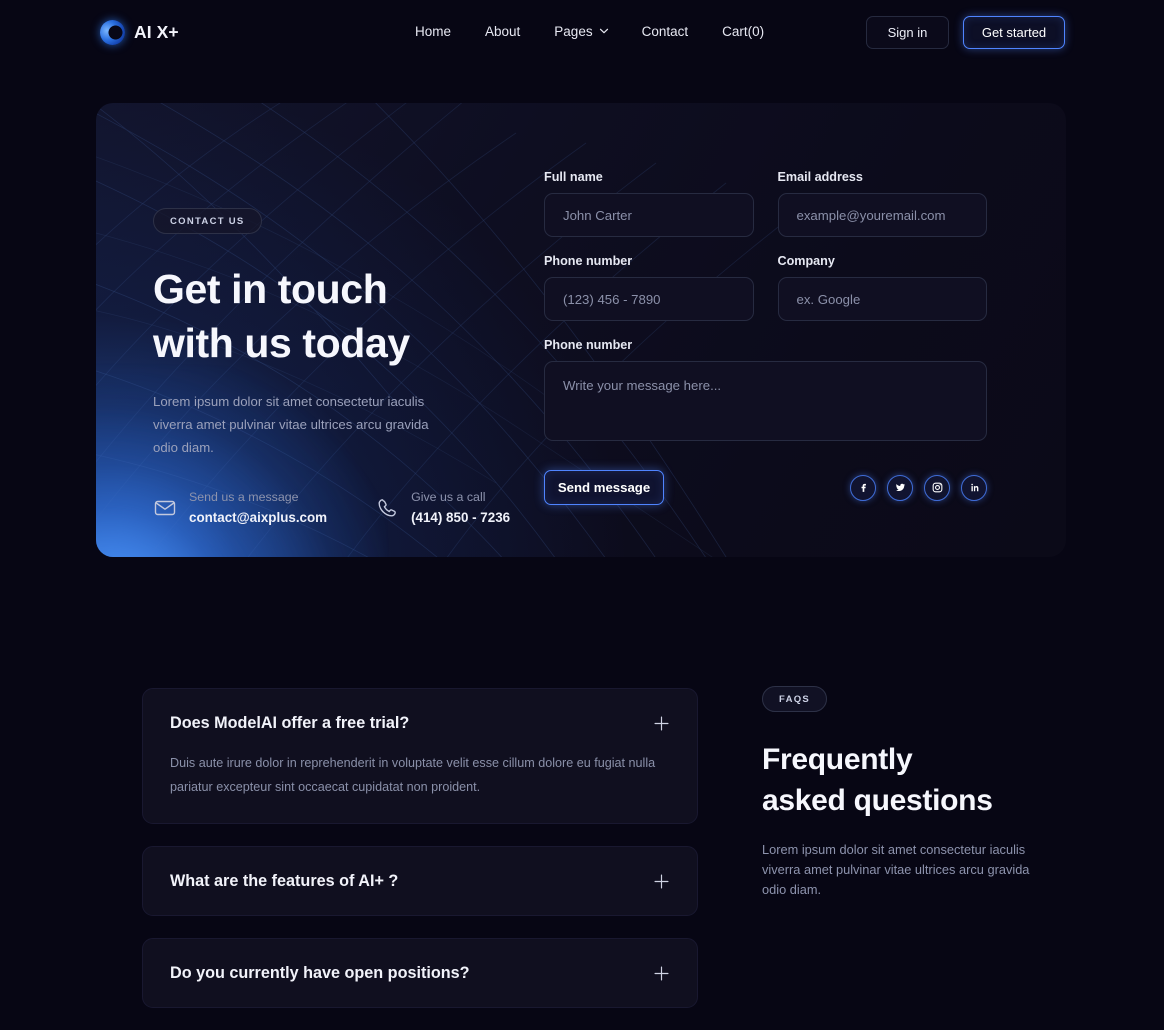  I want to click on message-label: Phone number, so click(588, 345).